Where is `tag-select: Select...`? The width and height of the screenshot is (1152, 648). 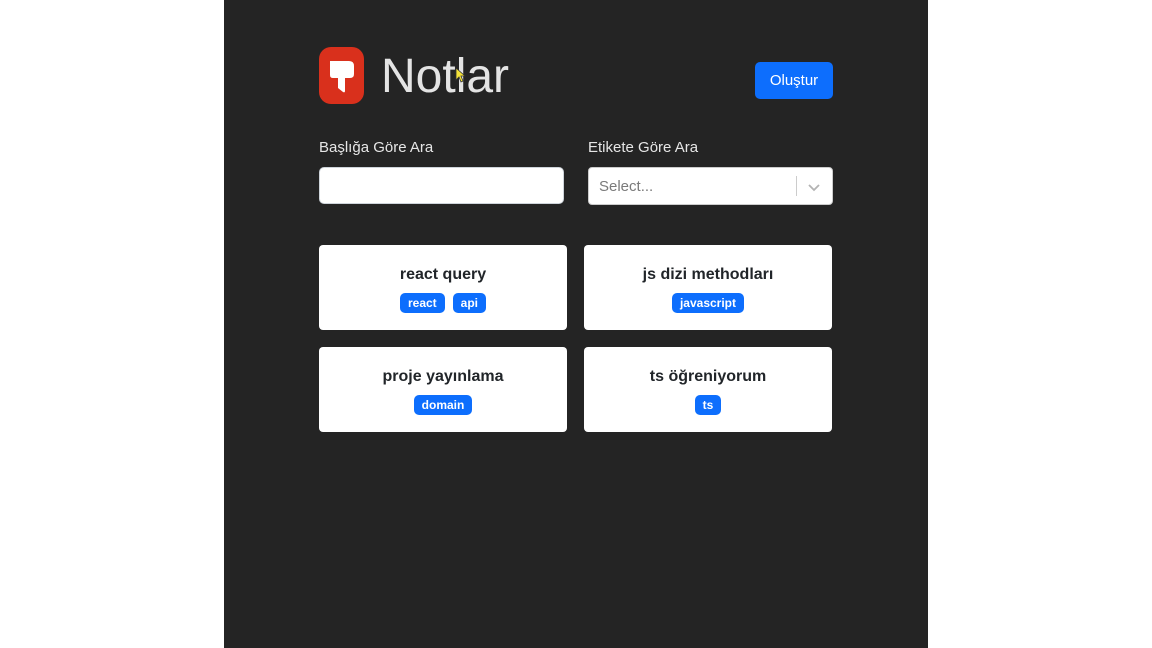 tag-select: Select... is located at coordinates (710, 186).